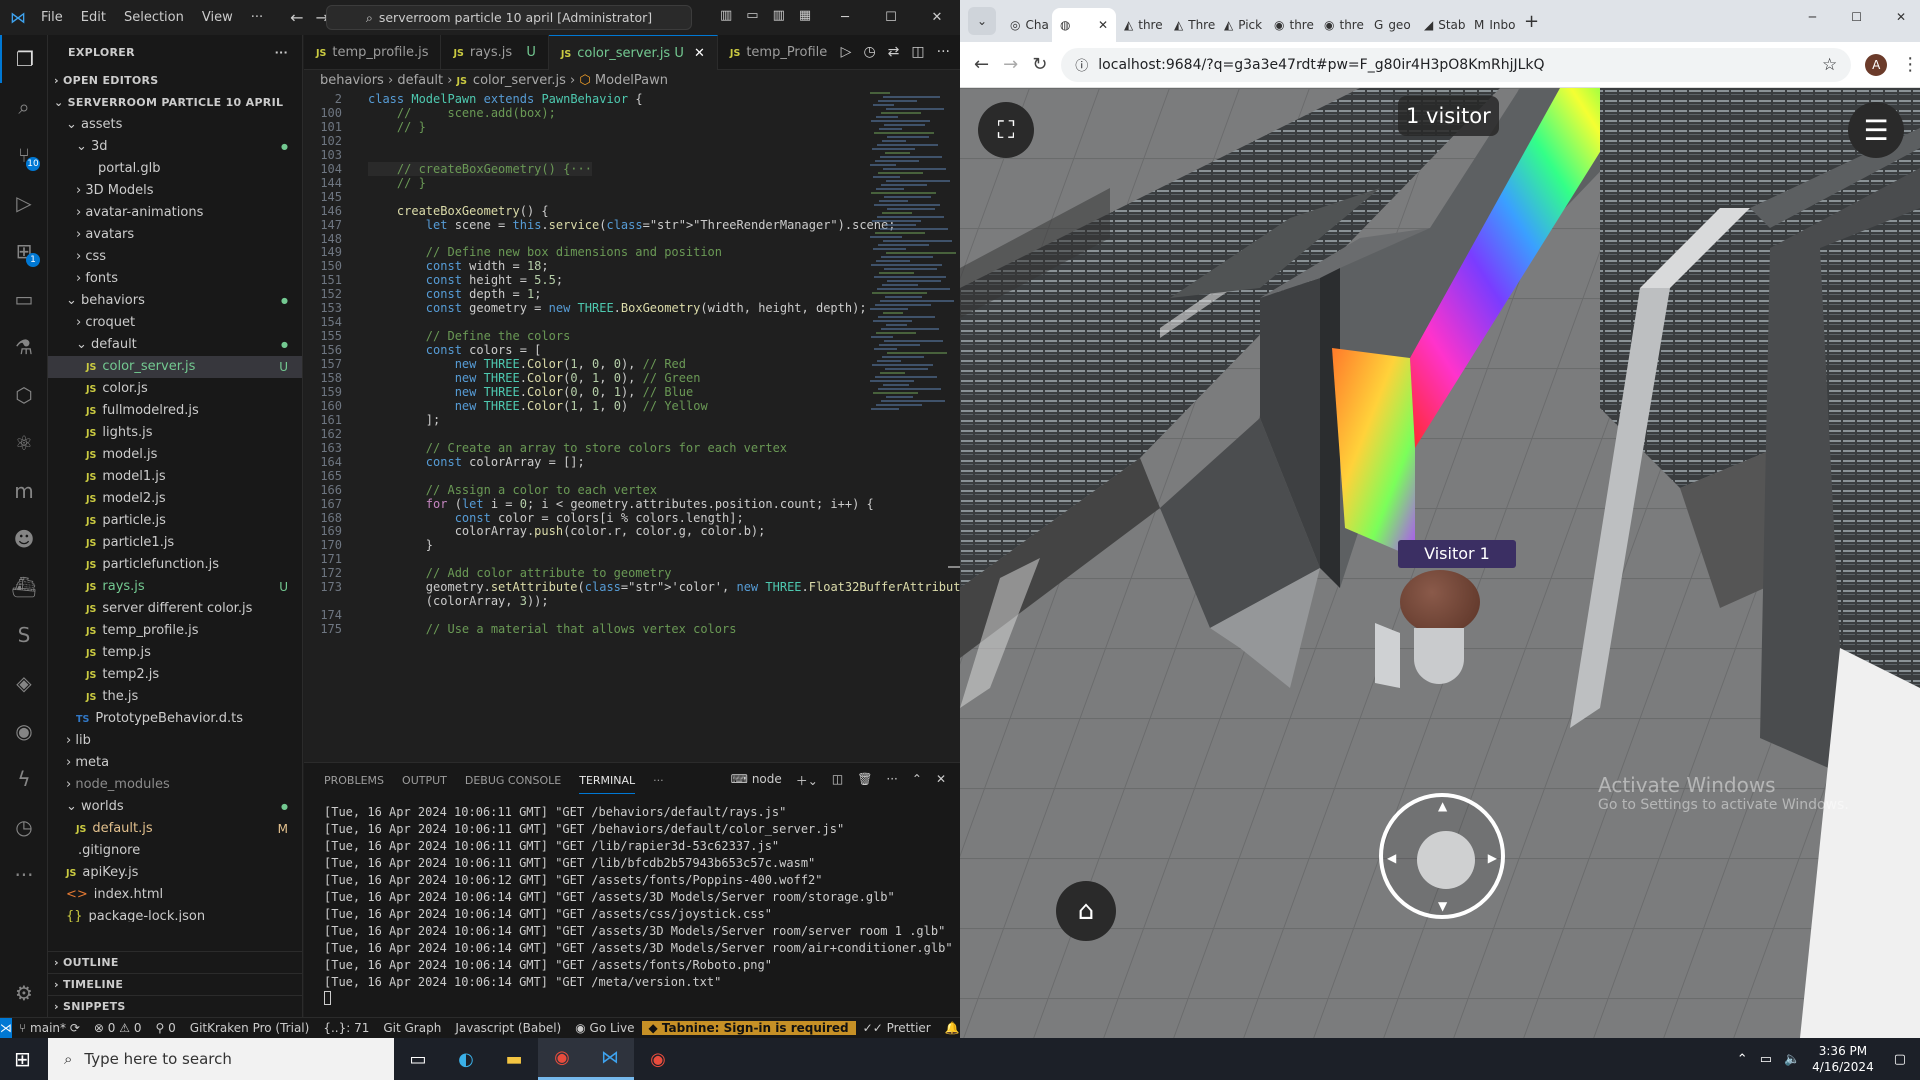 This screenshot has height=1080, width=1920. What do you see at coordinates (175, 543) in the screenshot?
I see `tree-item: JS particle1.js` at bounding box center [175, 543].